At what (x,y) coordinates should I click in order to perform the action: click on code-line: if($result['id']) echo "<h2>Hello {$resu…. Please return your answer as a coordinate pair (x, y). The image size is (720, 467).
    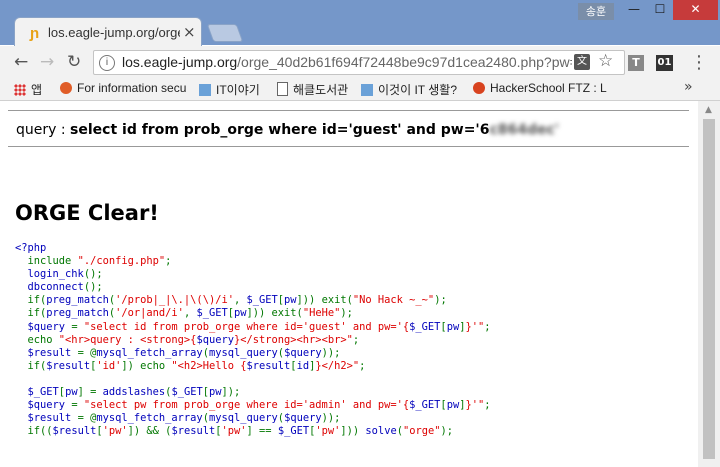
    Looking at the image, I should click on (253, 366).